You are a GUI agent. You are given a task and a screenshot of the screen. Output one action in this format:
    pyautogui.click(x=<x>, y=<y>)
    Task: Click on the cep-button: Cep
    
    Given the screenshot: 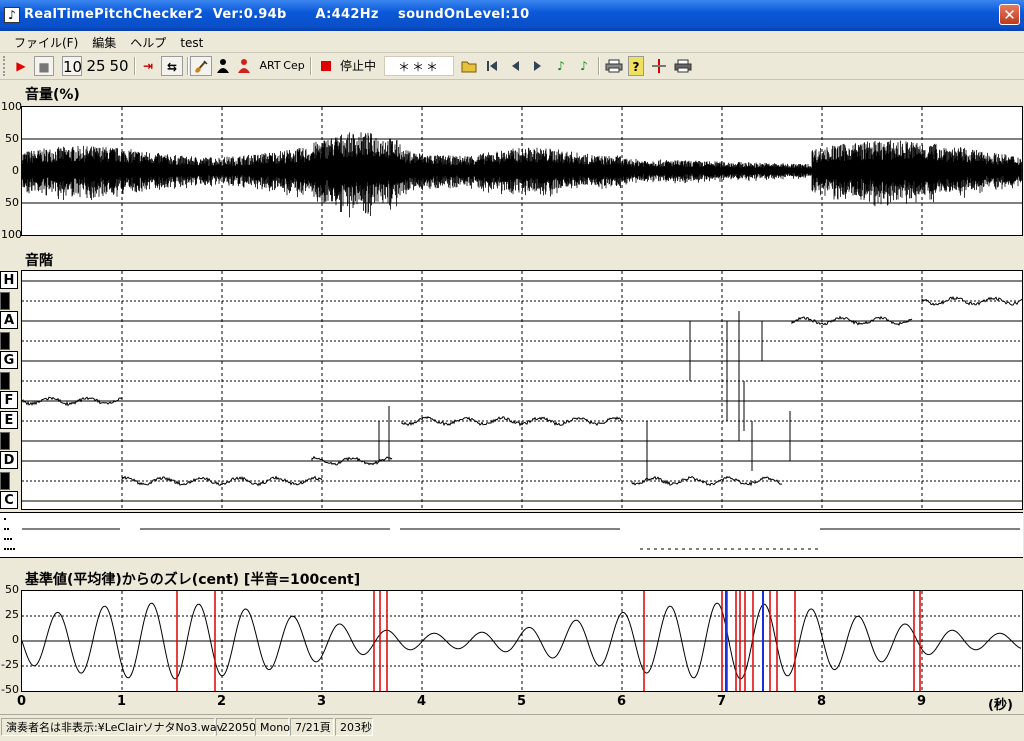 What is the action you would take?
    pyautogui.click(x=294, y=66)
    